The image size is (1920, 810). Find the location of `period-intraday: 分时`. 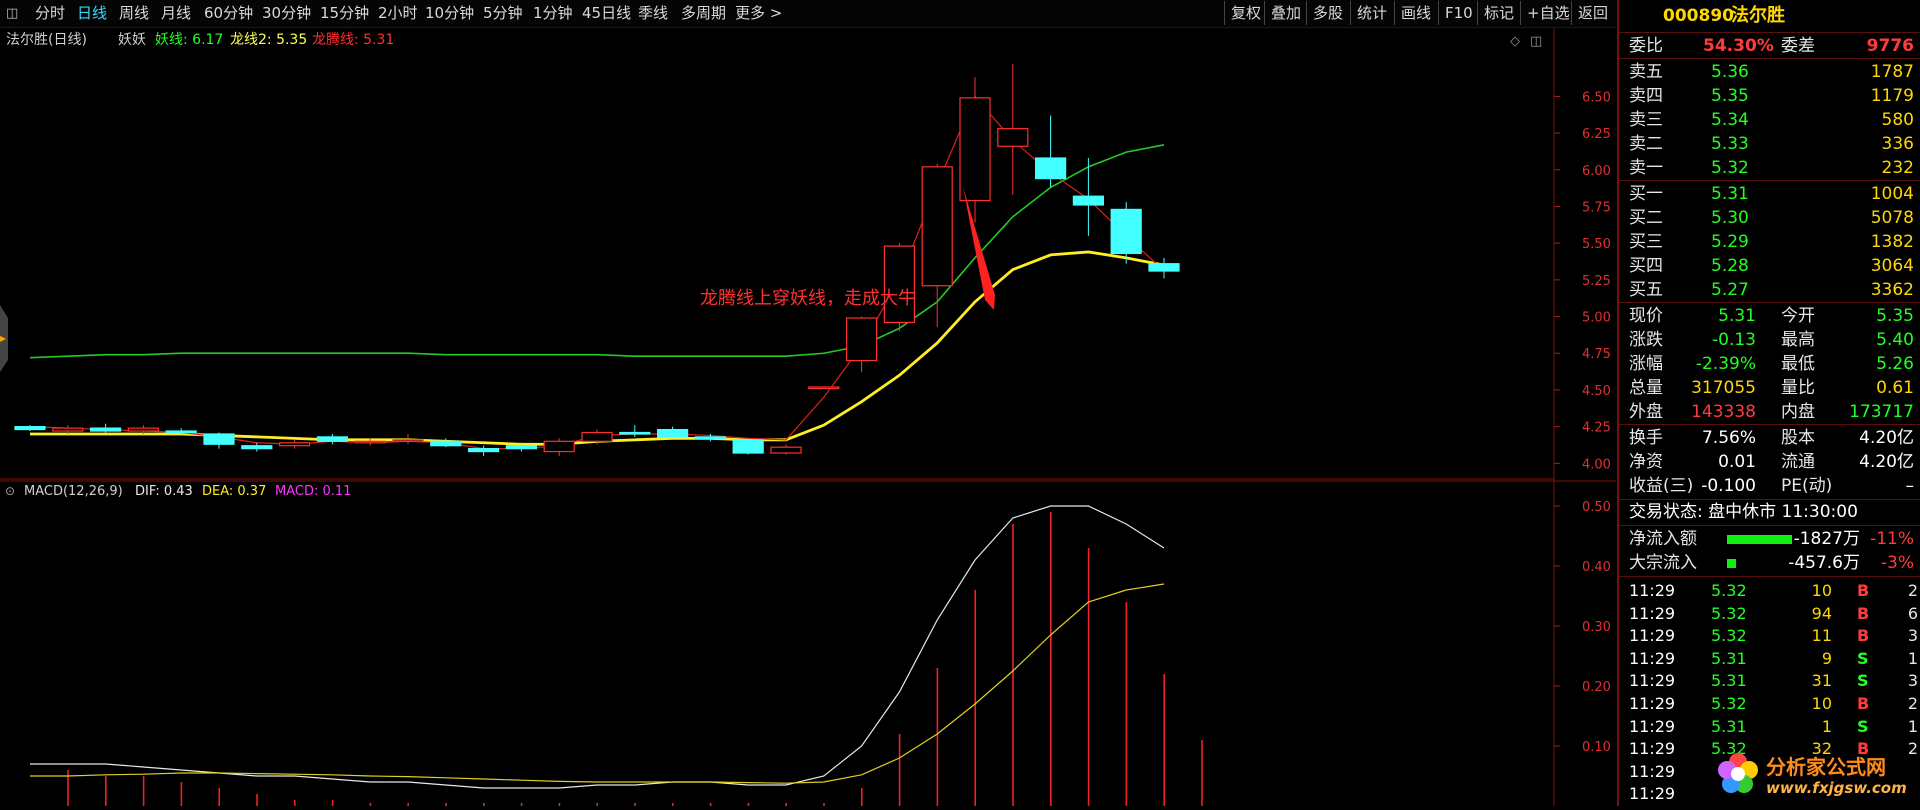

period-intraday: 分时 is located at coordinates (50, 13).